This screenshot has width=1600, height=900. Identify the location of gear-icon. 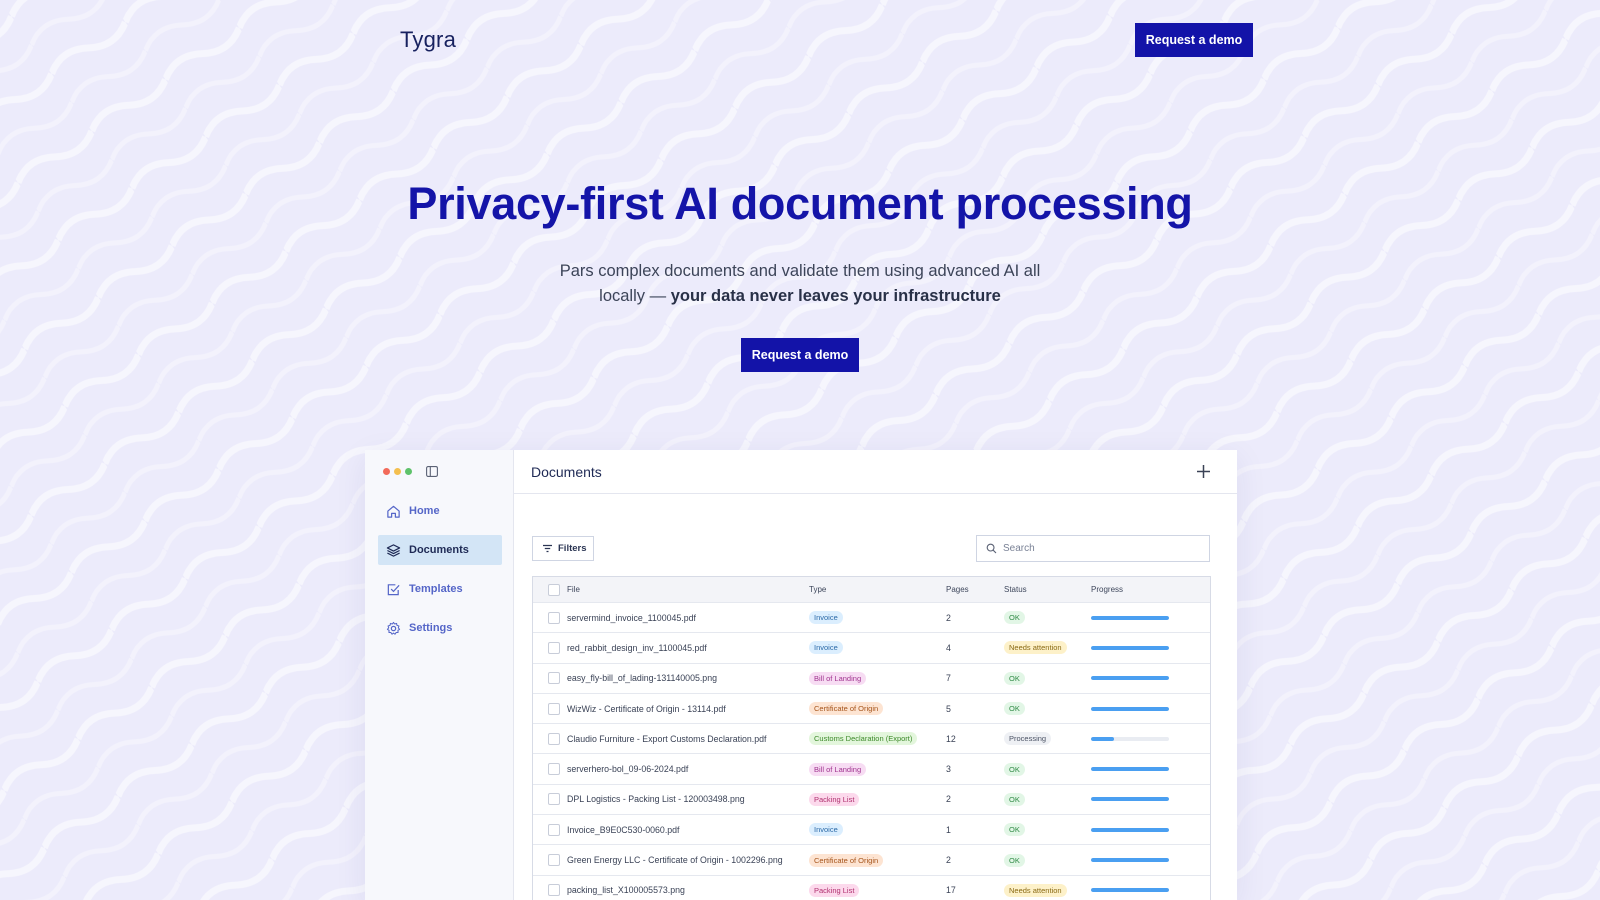
(393, 628).